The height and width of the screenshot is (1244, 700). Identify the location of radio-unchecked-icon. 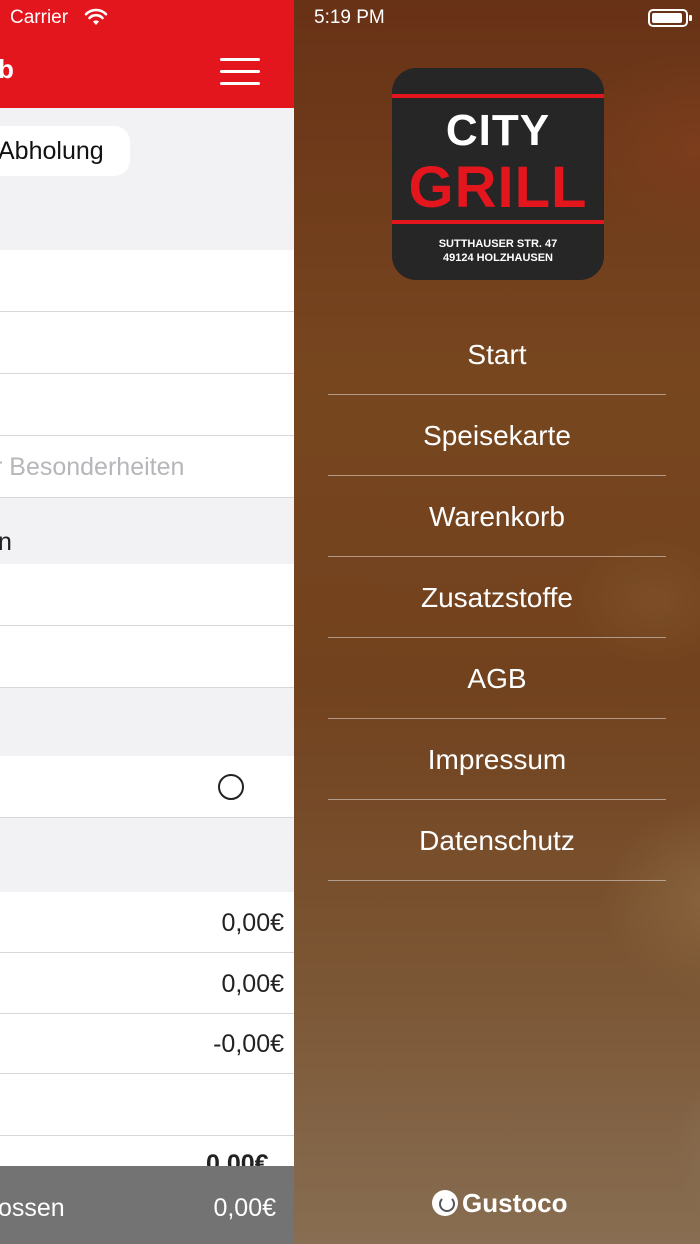
(231, 787).